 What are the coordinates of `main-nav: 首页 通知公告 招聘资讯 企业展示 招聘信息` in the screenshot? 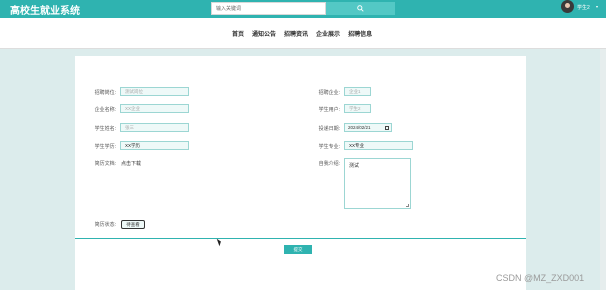 It's located at (303, 33).